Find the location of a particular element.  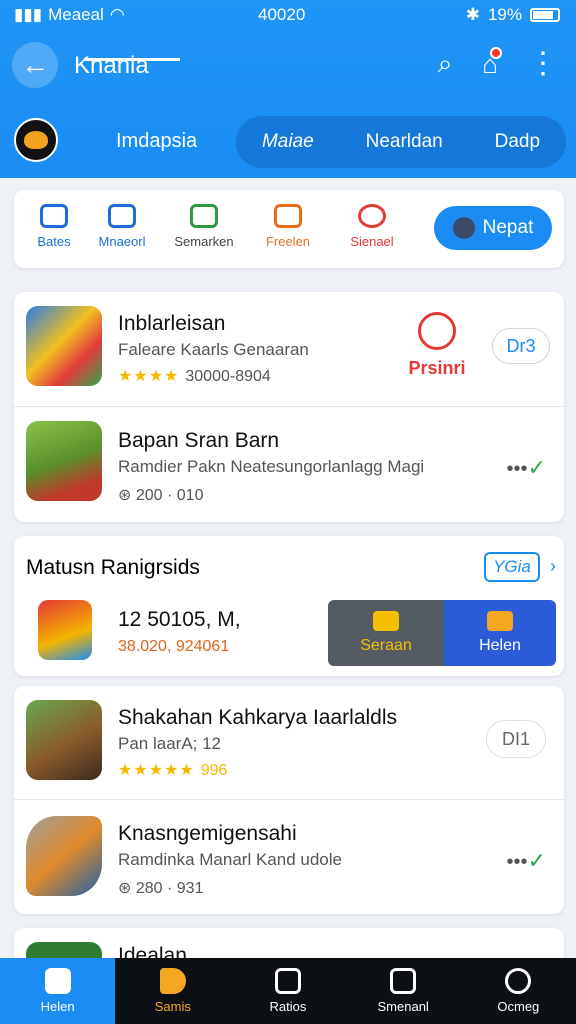

premium-icon is located at coordinates (437, 331).